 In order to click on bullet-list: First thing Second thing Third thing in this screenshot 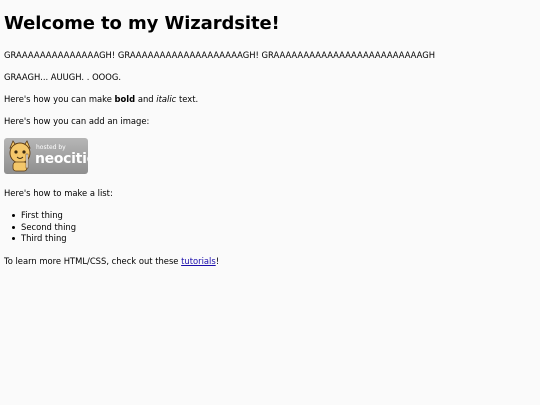, I will do `click(270, 227)`.